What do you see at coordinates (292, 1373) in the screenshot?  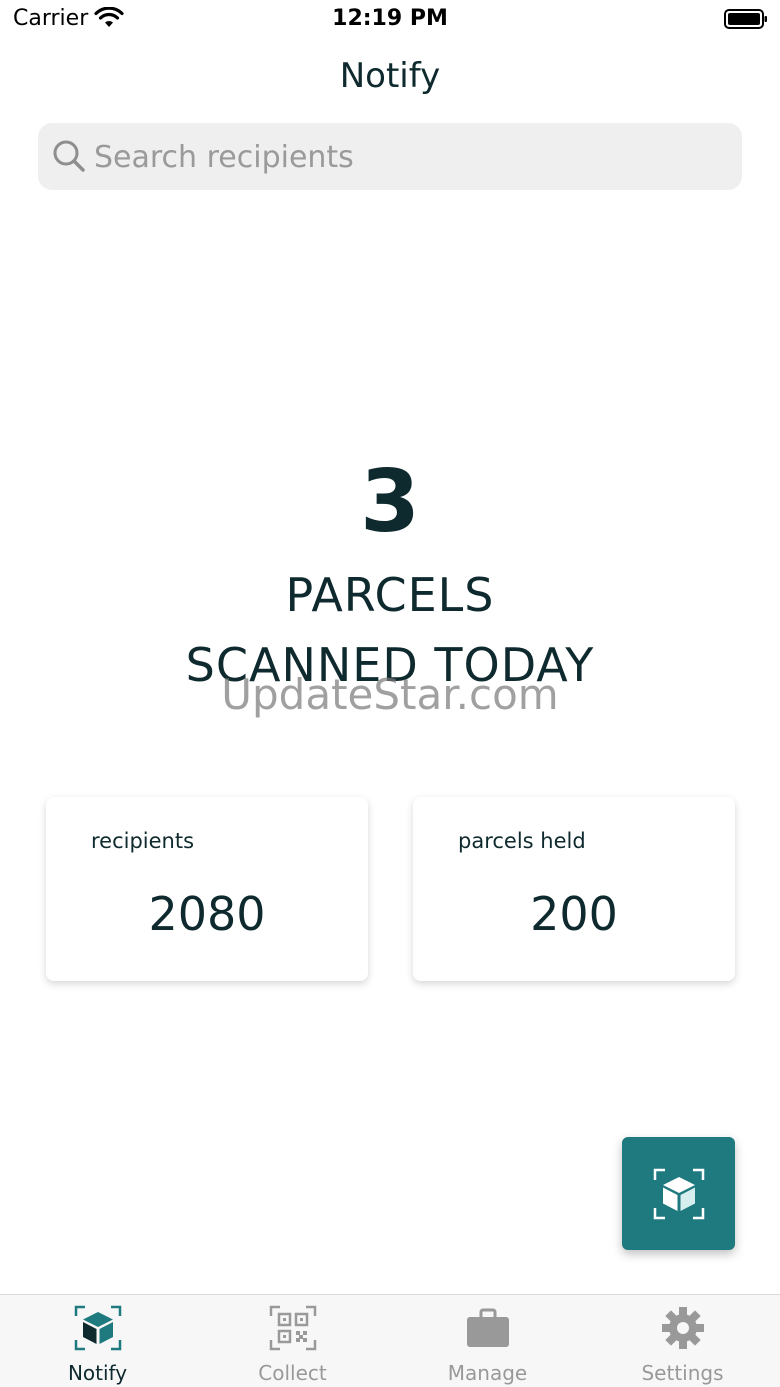 I see `tab-label: Collect` at bounding box center [292, 1373].